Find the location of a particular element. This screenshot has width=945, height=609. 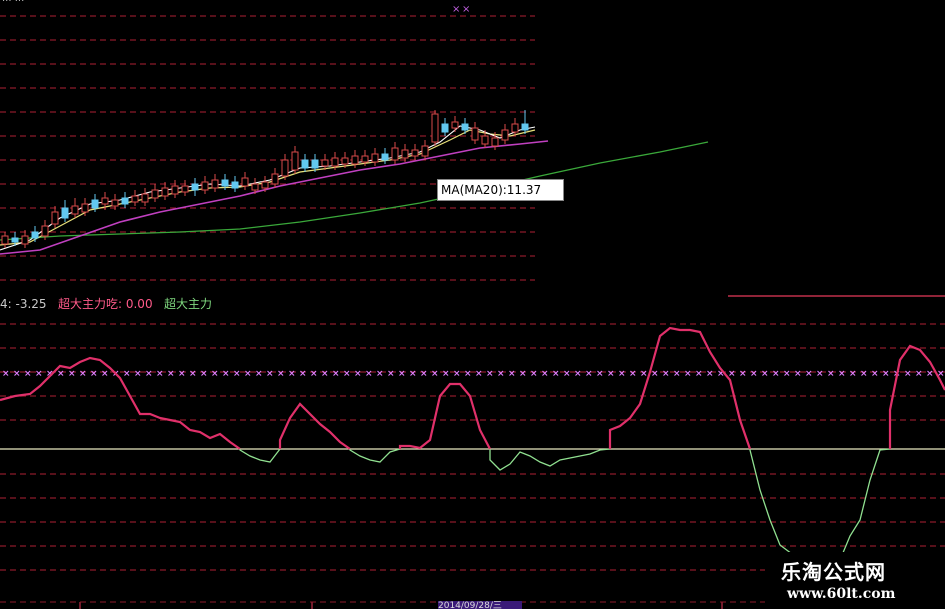

top-marker-icon: × is located at coordinates (456, 9).